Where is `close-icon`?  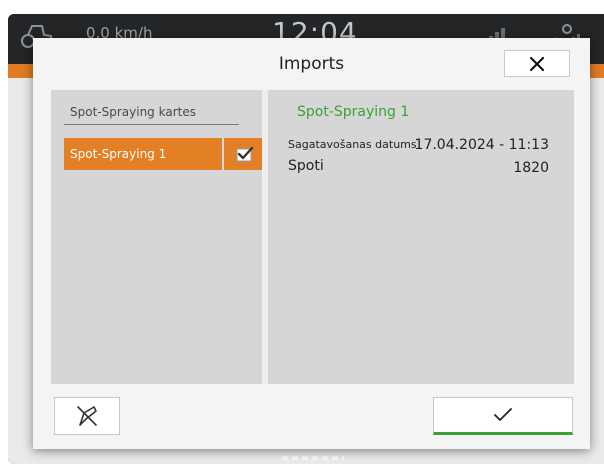
close-icon is located at coordinates (537, 63).